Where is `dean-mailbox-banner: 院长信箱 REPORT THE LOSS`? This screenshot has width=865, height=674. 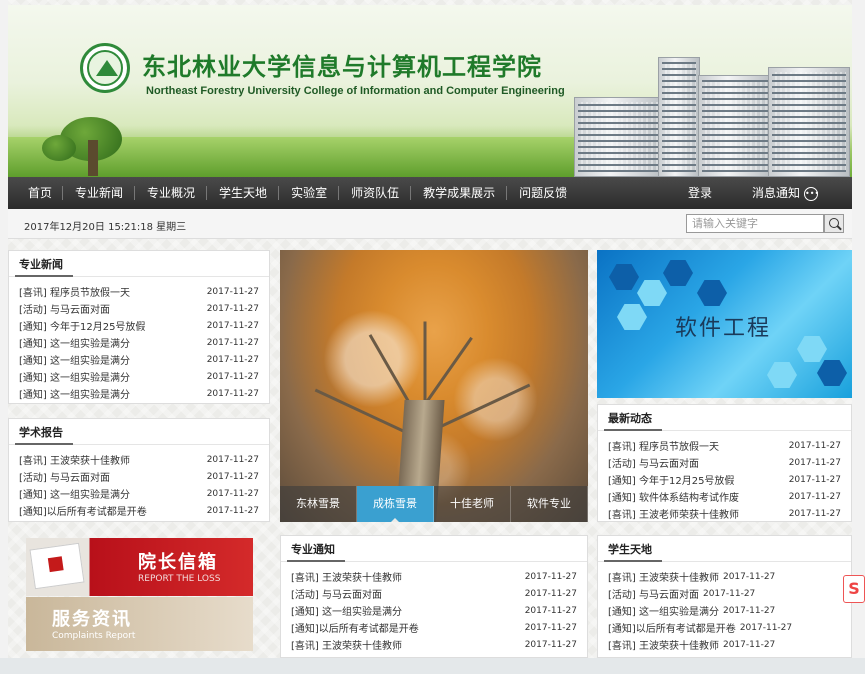 dean-mailbox-banner: 院长信箱 REPORT THE LOSS is located at coordinates (139, 567).